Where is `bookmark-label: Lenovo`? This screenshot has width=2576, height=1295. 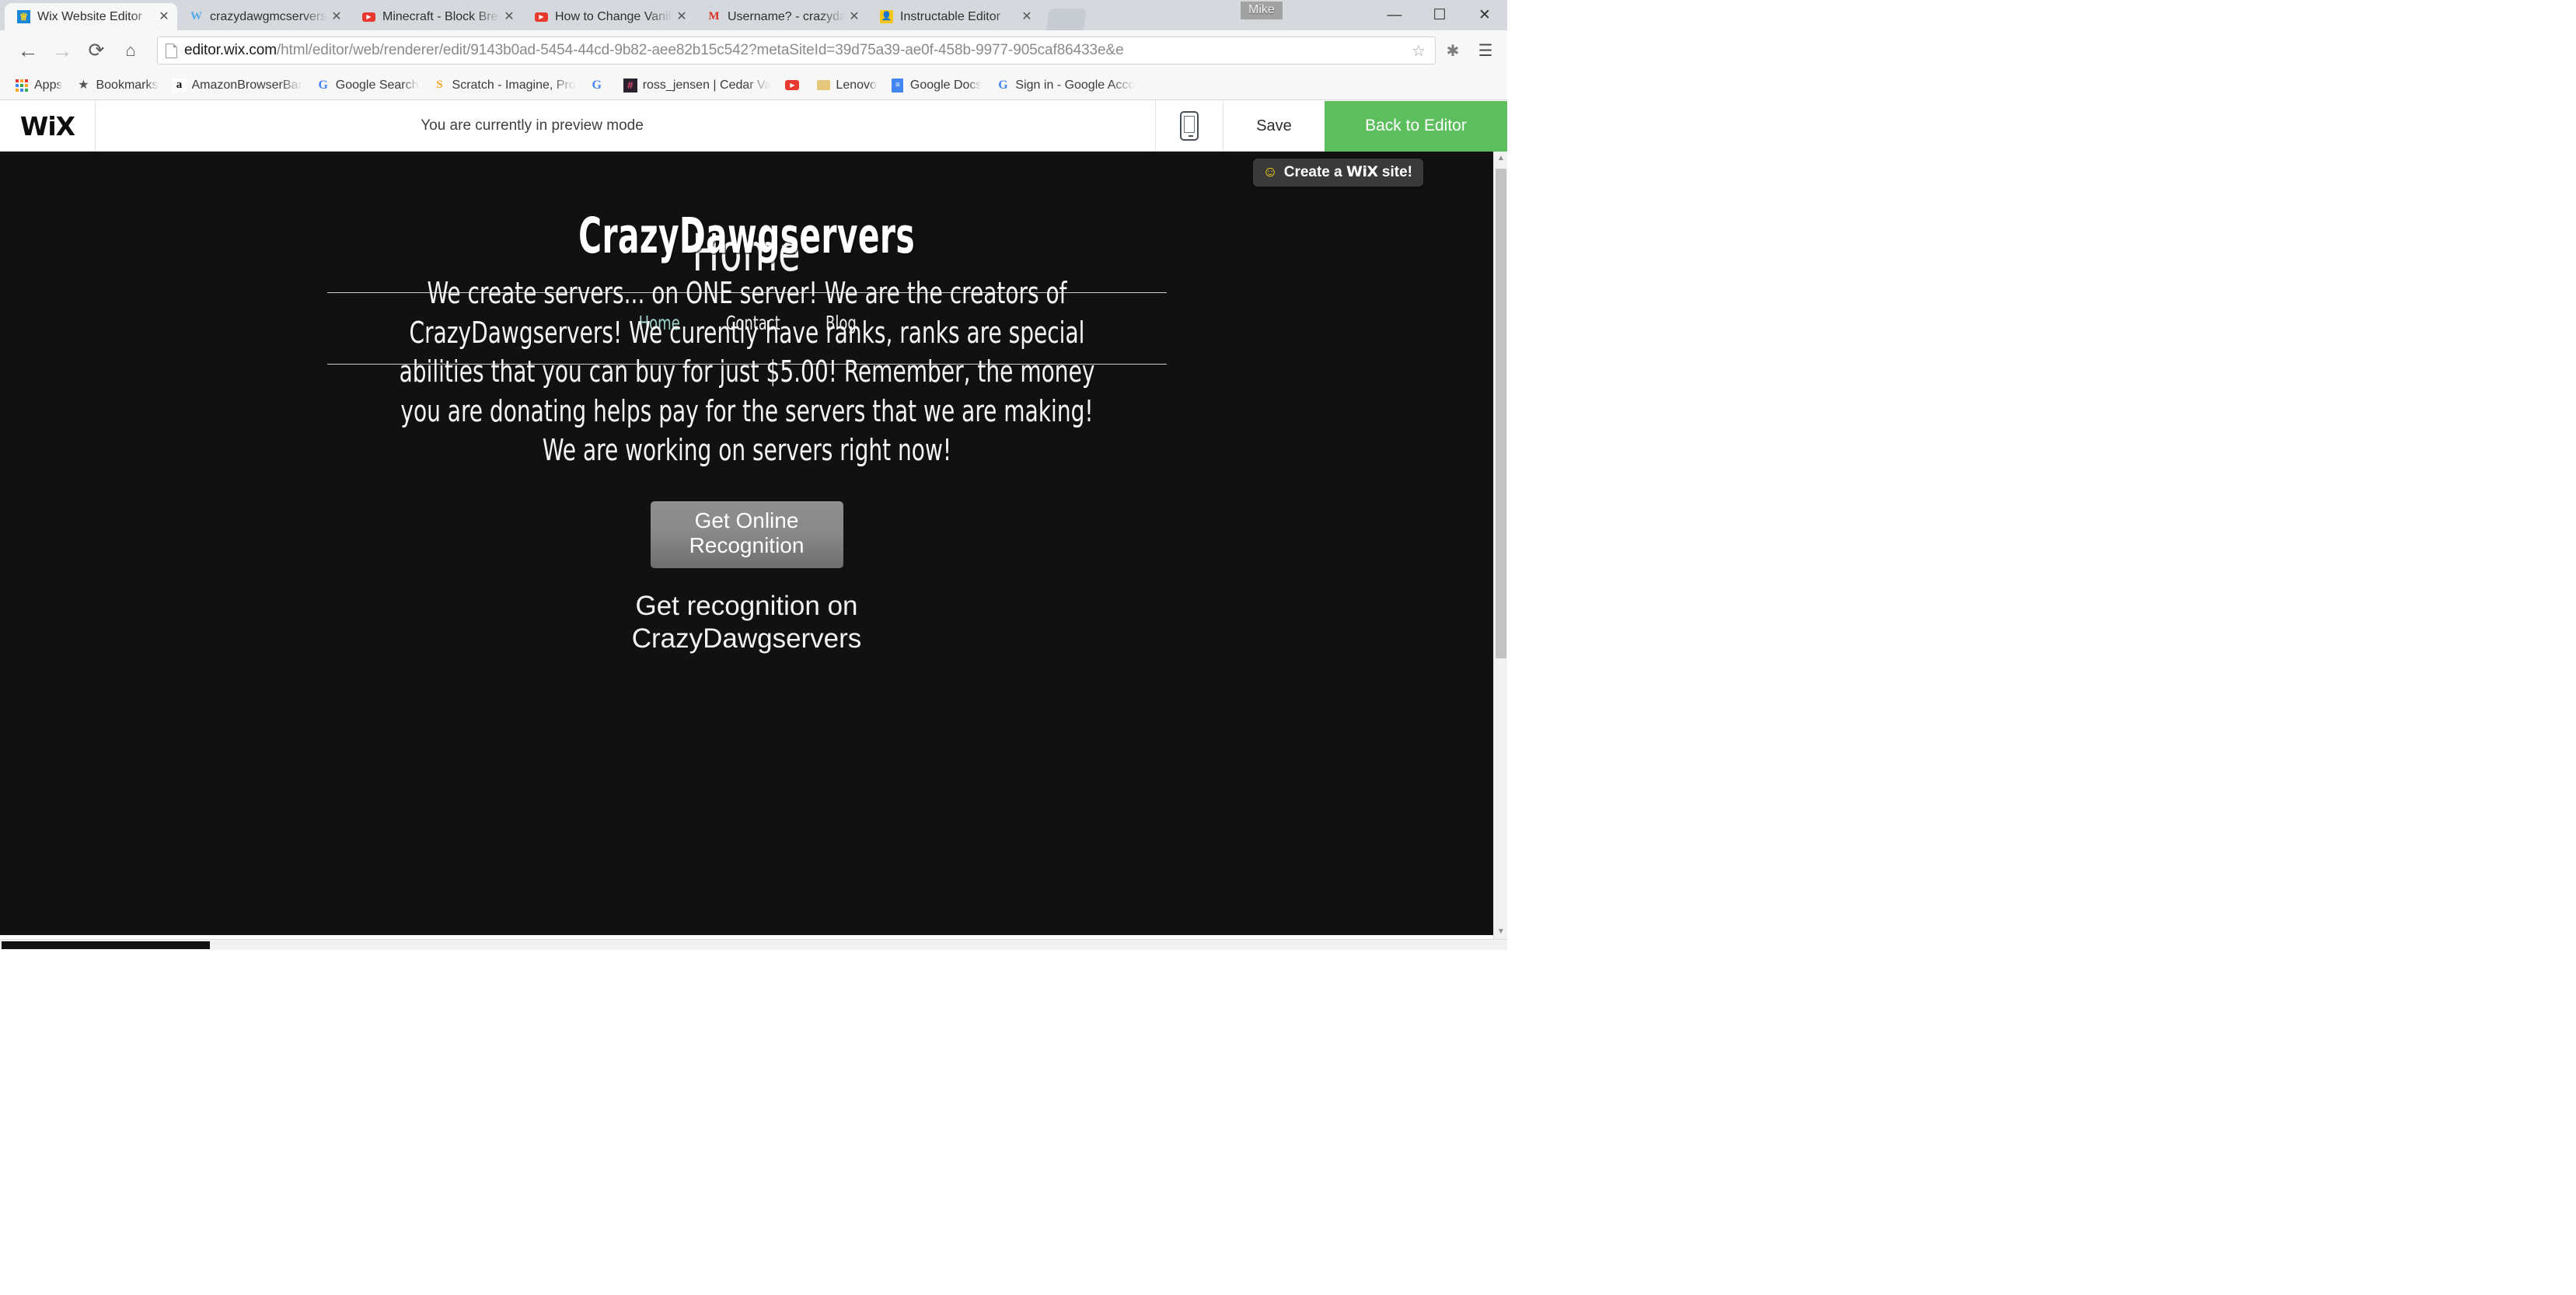
bookmark-label: Lenovo is located at coordinates (856, 85).